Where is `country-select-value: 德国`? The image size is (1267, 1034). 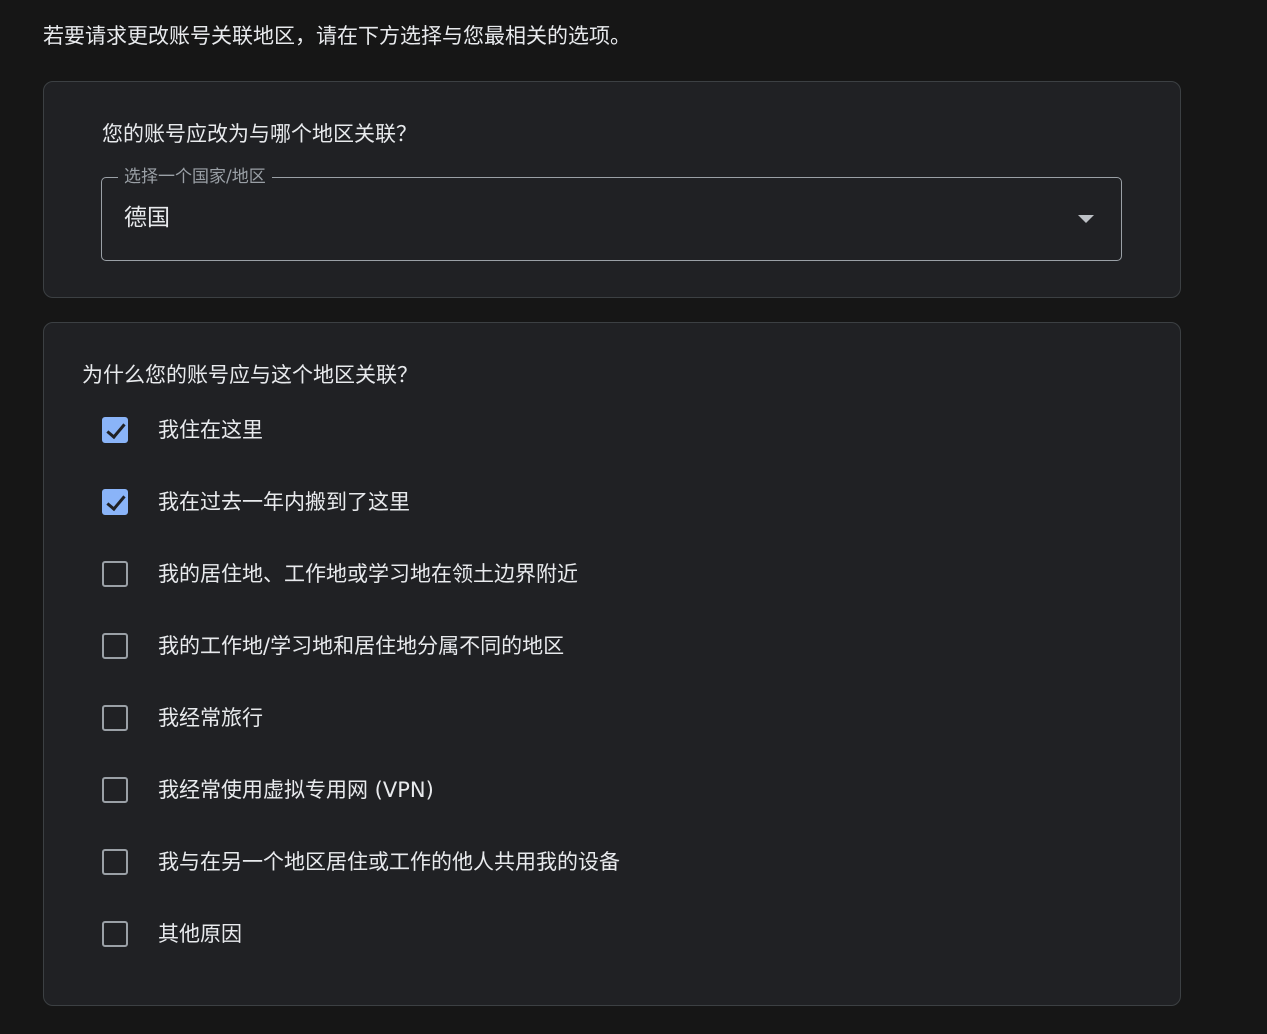 country-select-value: 德国 is located at coordinates (147, 218).